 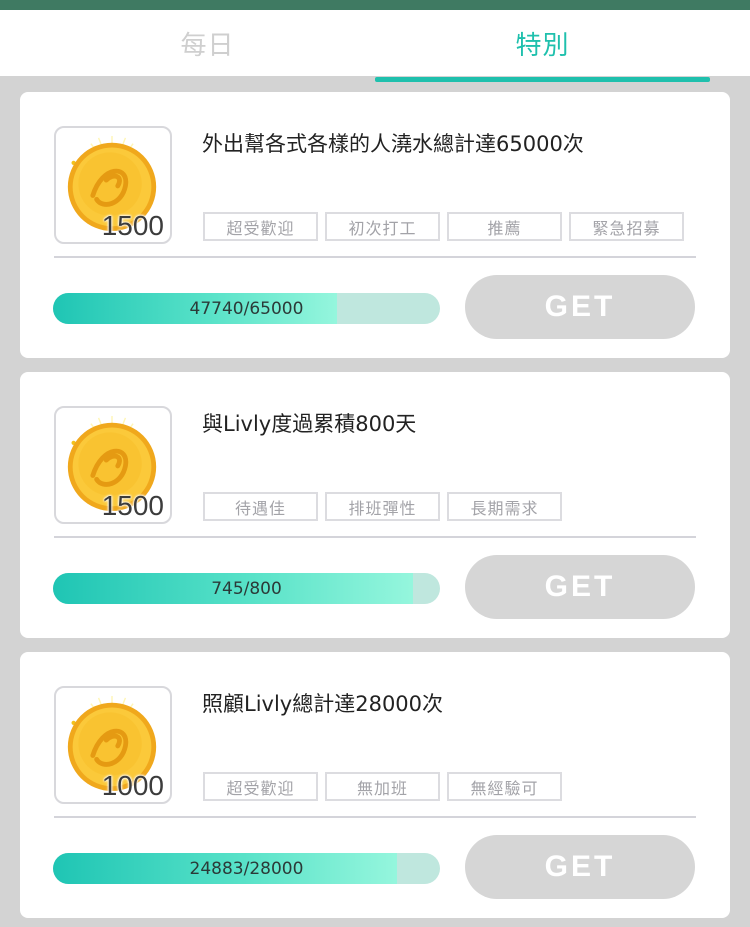 I want to click on tab-daily: 每日, so click(x=207, y=43).